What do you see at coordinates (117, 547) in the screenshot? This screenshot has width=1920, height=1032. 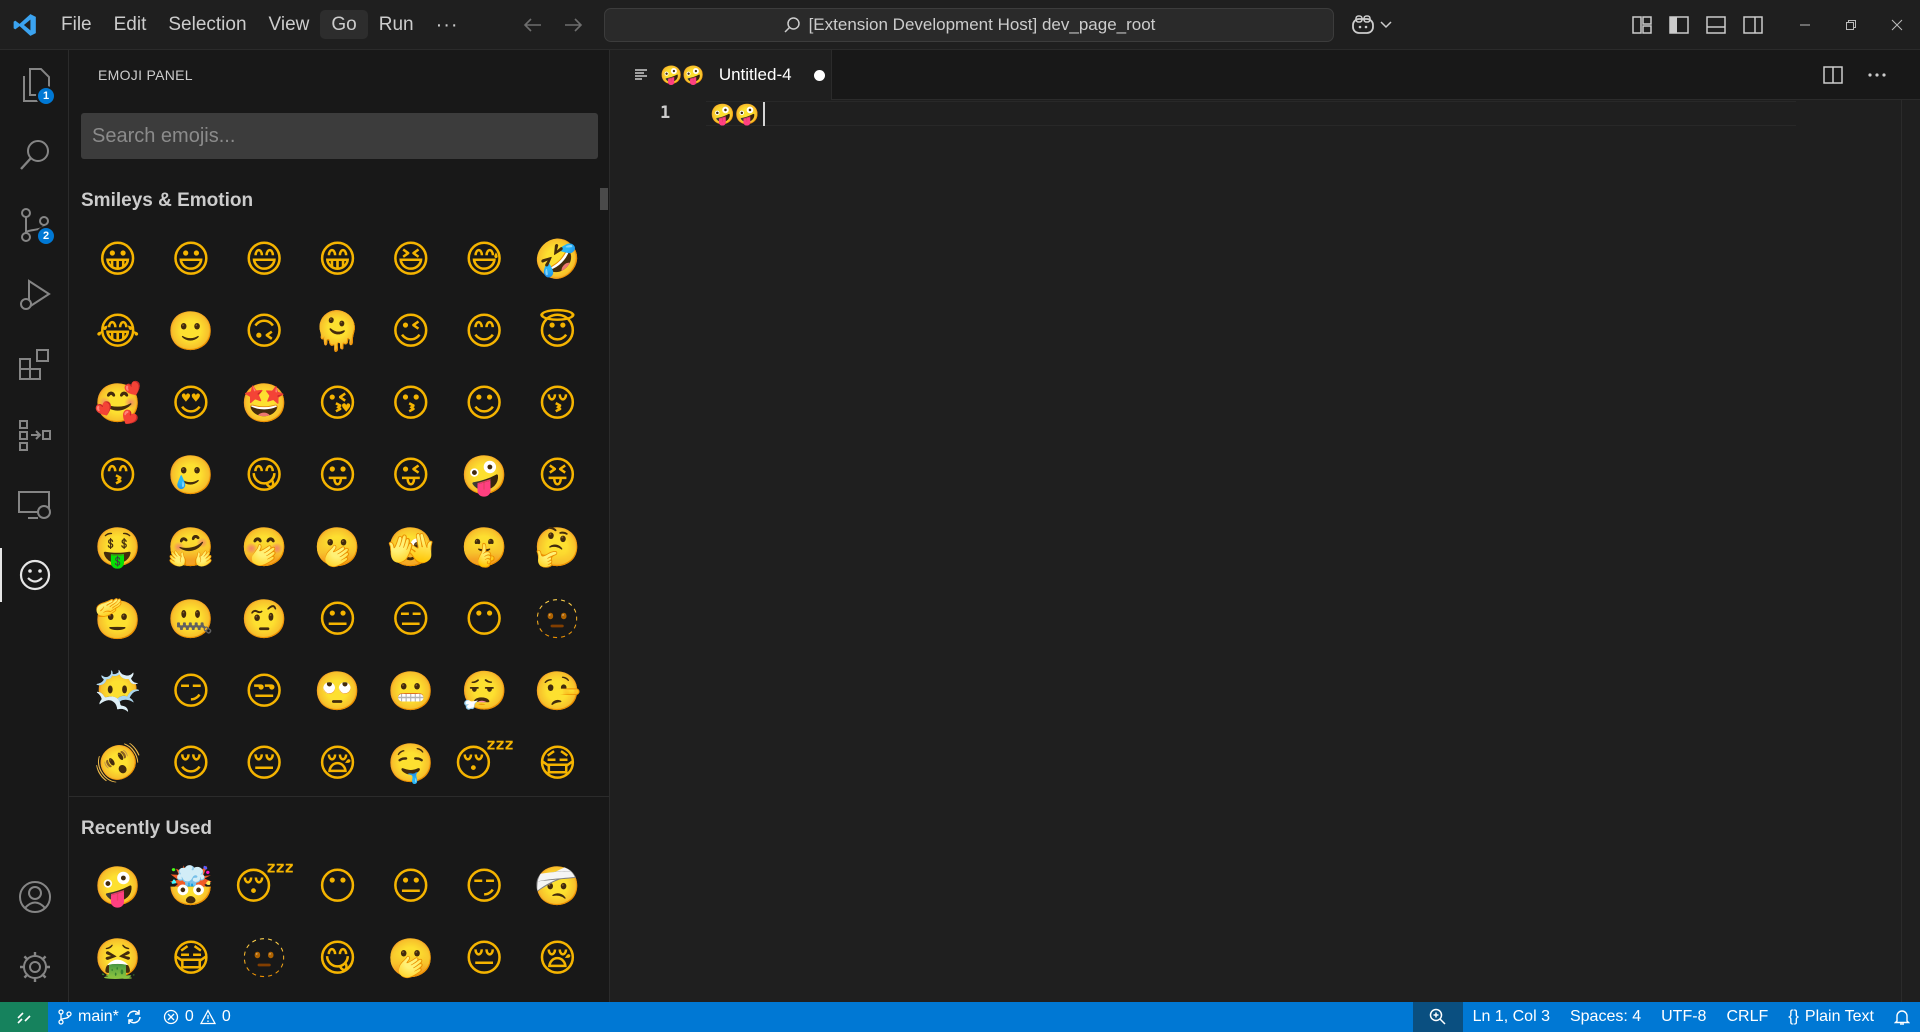 I see `emoji-button: 🤑` at bounding box center [117, 547].